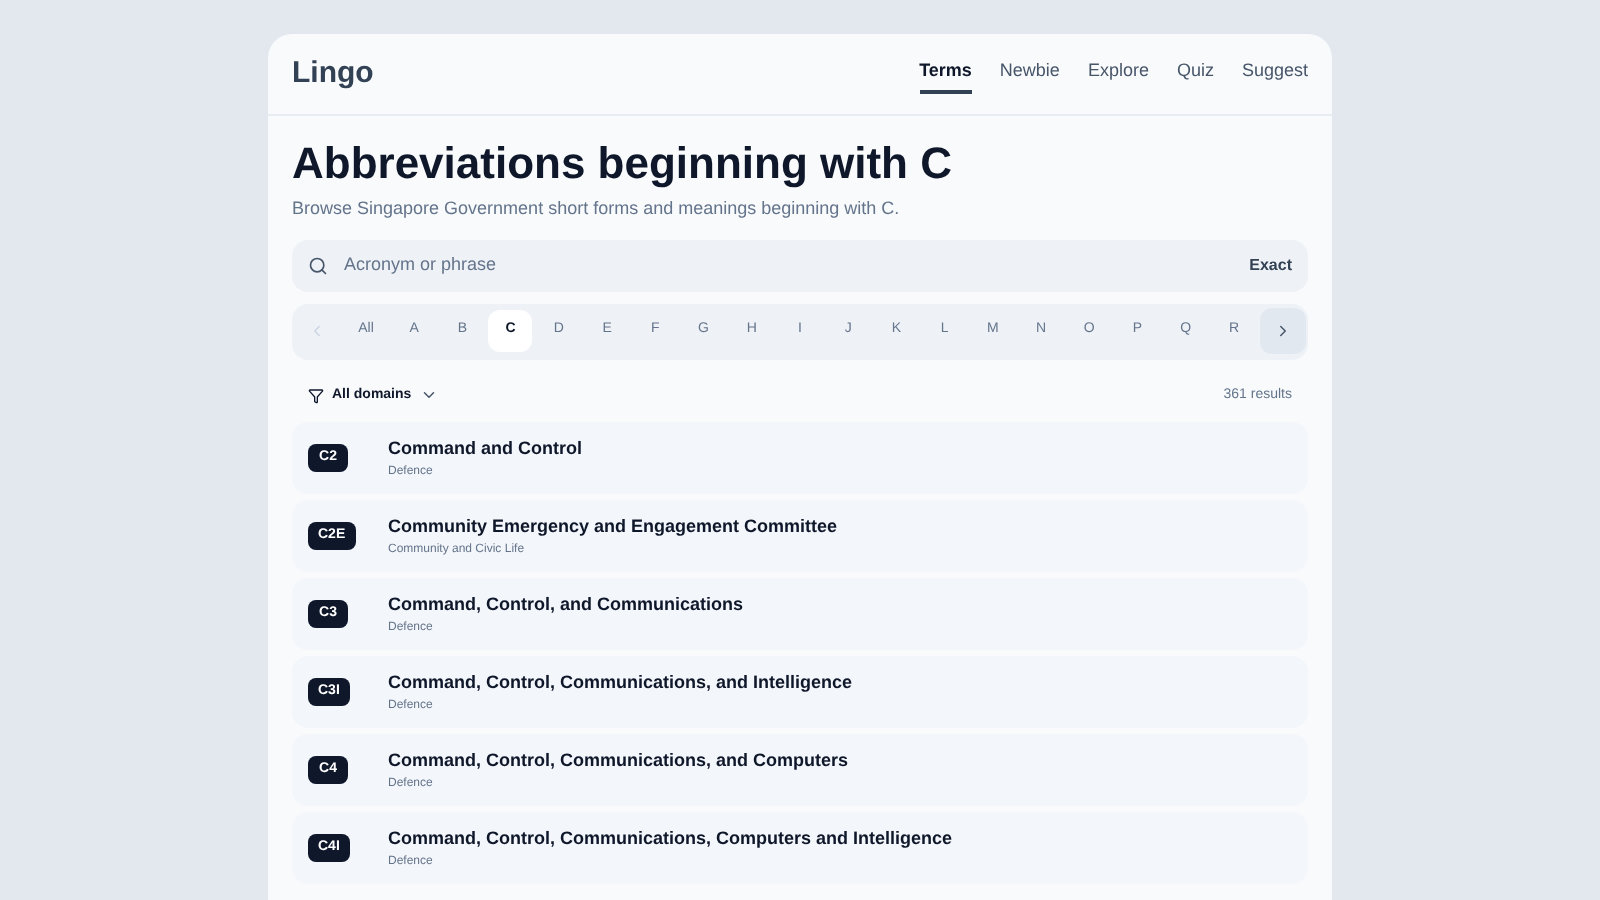  What do you see at coordinates (597, 209) in the screenshot?
I see `page-subheading: Browse Singapore Government short forms and meanings beginning with C.` at bounding box center [597, 209].